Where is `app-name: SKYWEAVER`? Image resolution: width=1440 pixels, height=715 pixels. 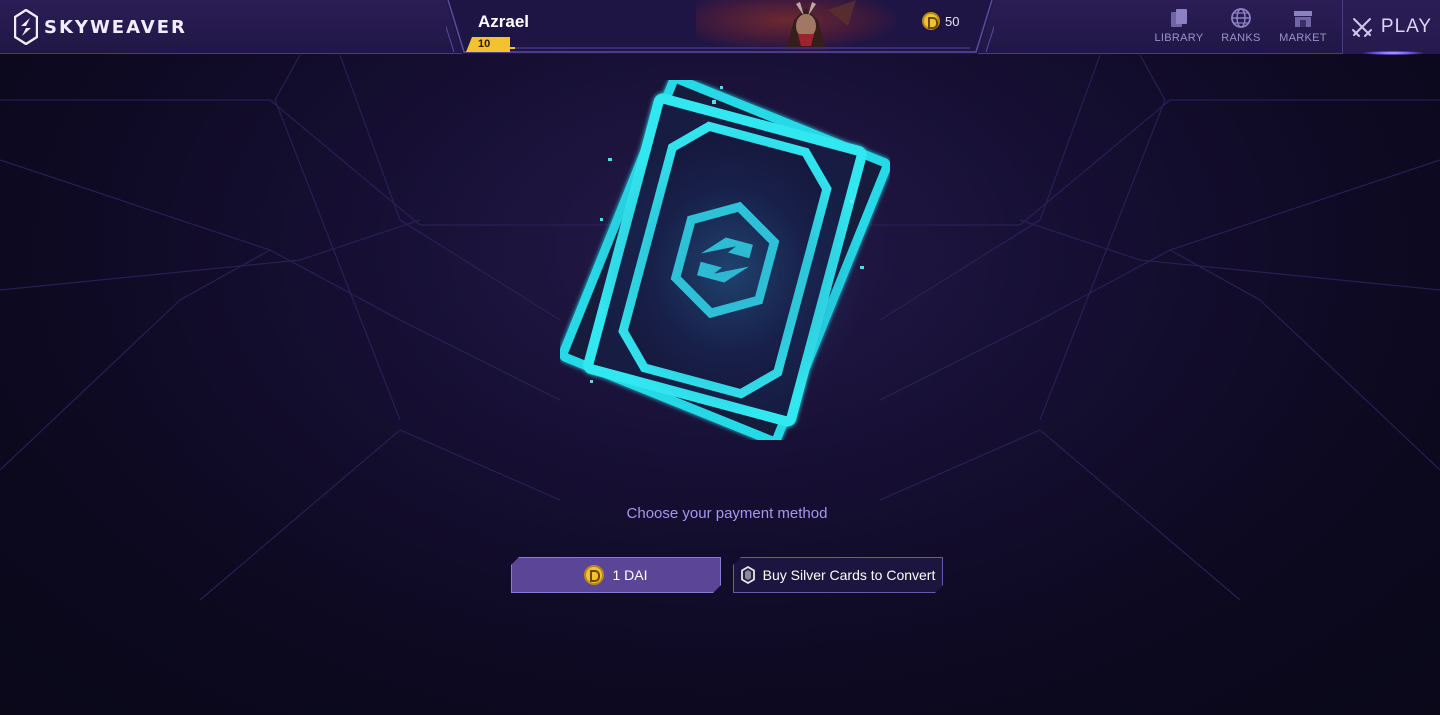 app-name: SKYWEAVER is located at coordinates (115, 27).